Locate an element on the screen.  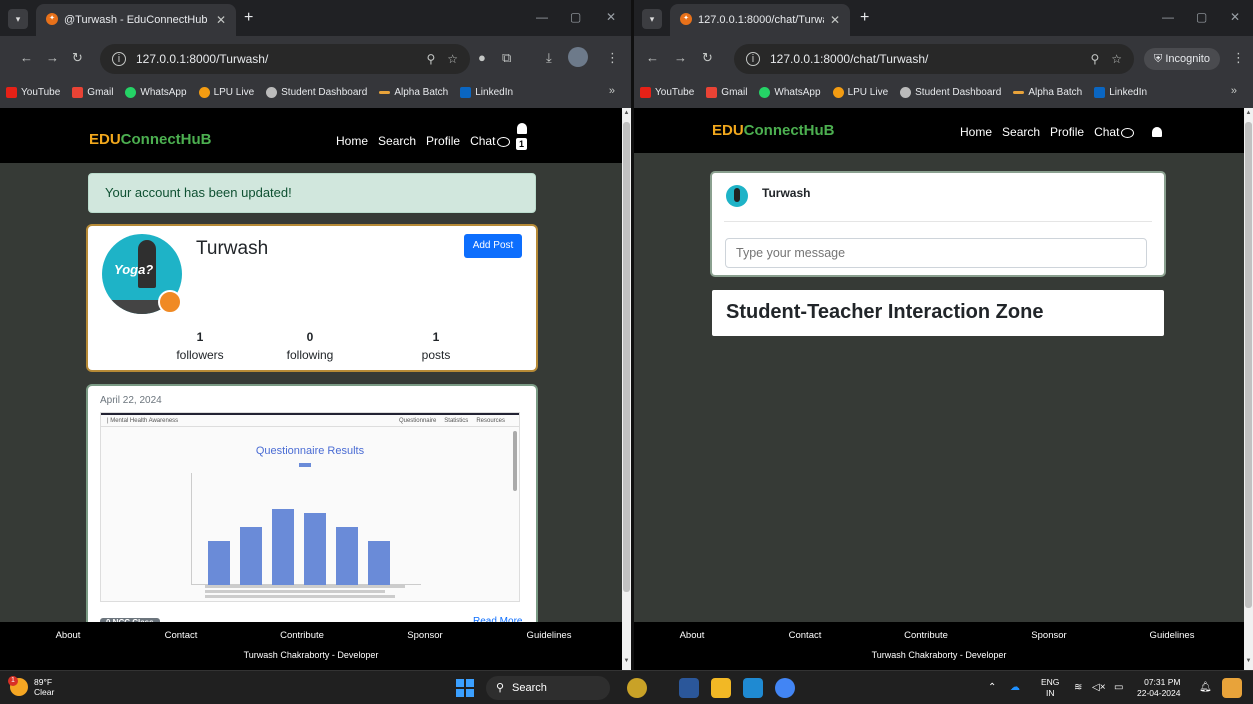
stat-followers: 1 followers is located at coordinates (200, 346).